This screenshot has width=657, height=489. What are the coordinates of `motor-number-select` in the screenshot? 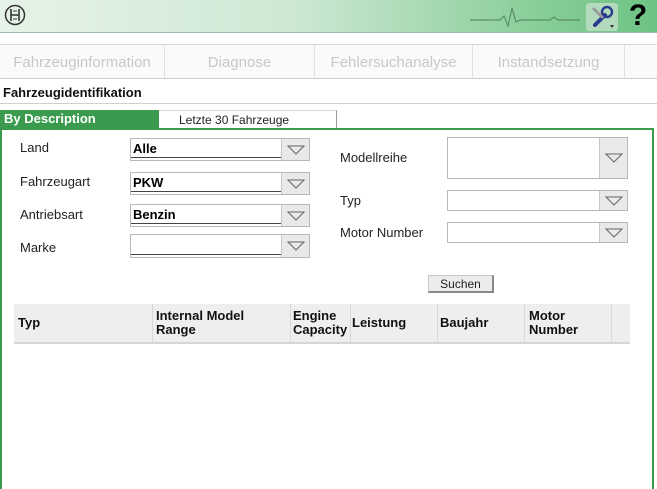 It's located at (537, 232).